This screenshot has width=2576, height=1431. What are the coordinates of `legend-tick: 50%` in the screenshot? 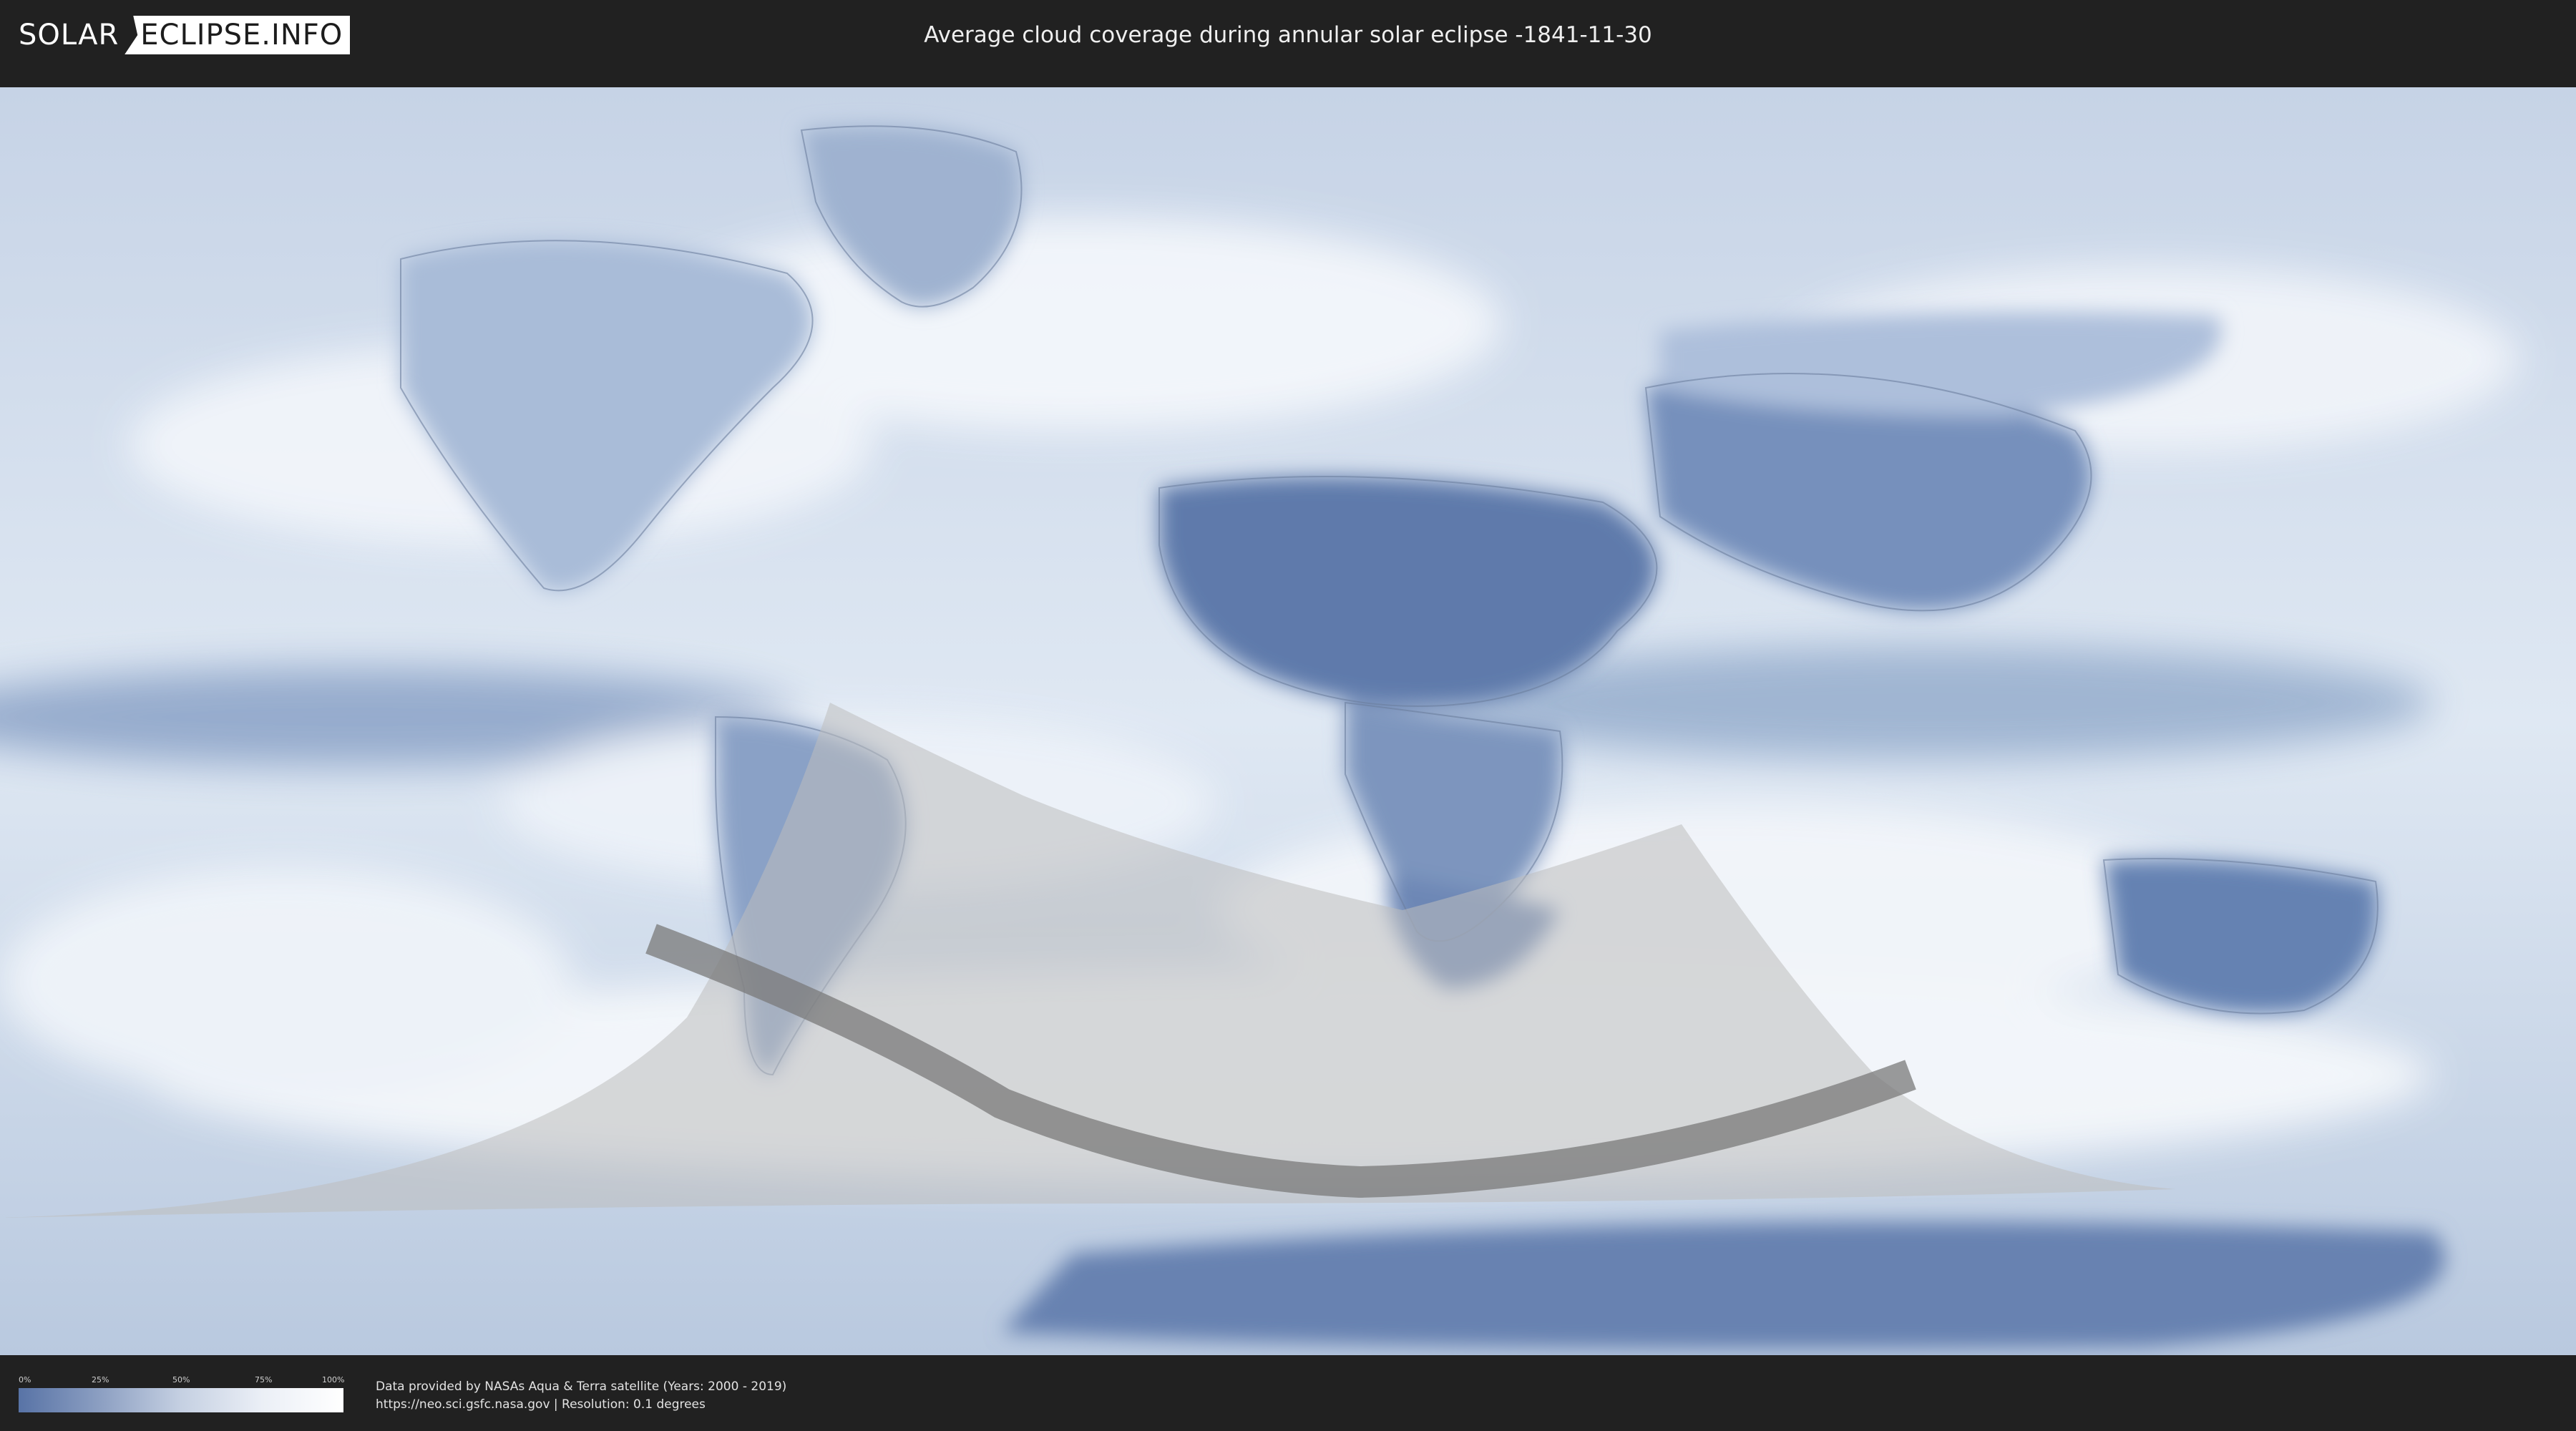 It's located at (181, 1379).